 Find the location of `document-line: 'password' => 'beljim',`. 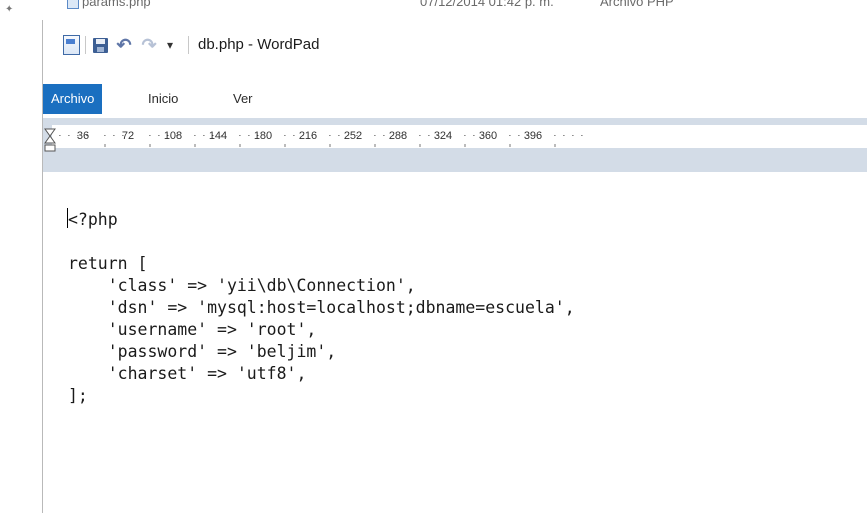

document-line: 'password' => 'beljim', is located at coordinates (202, 351).